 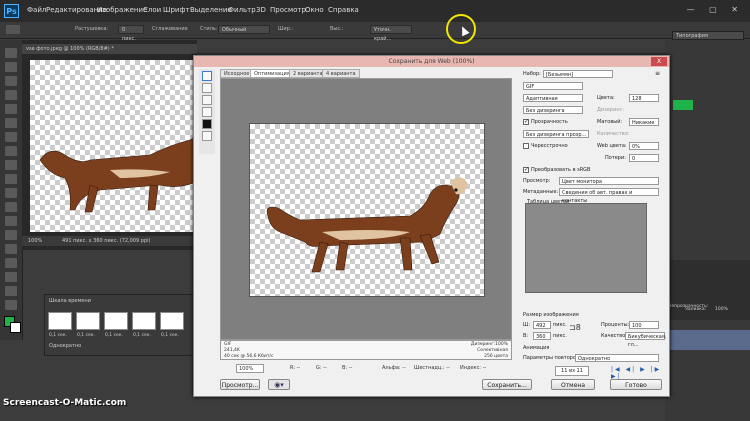 I want to click on eyedropper-icon, so click(x=207, y=112).